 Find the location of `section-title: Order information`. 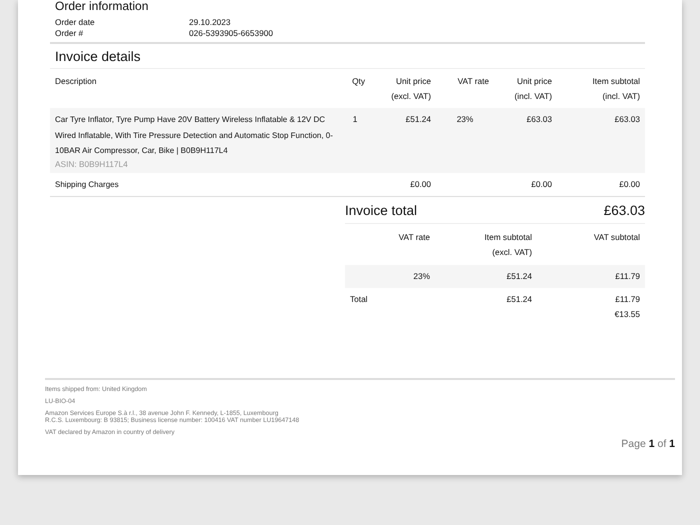

section-title: Order information is located at coordinates (102, 6).